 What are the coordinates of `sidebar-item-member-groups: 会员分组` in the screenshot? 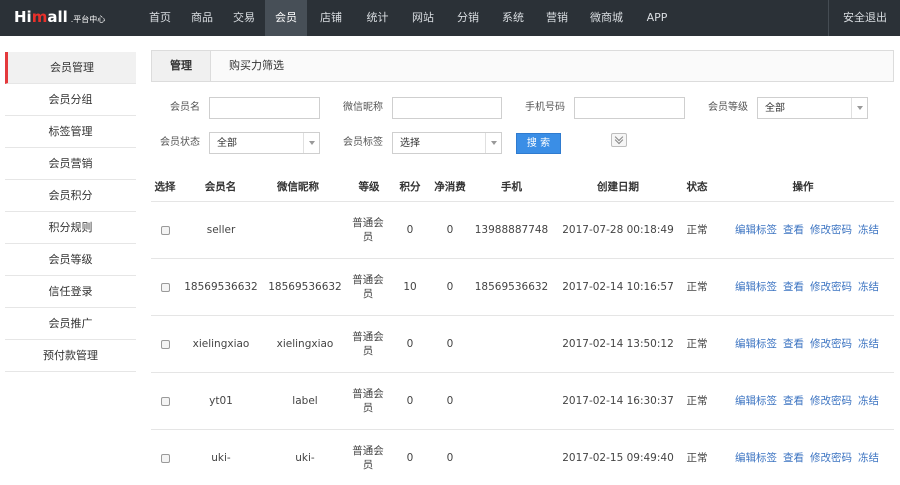 It's located at (70, 100).